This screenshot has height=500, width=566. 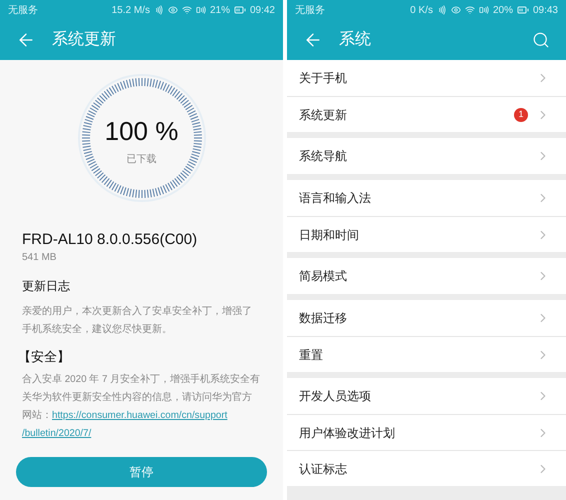 What do you see at coordinates (426, 354) in the screenshot?
I see `settings-item: 重置` at bounding box center [426, 354].